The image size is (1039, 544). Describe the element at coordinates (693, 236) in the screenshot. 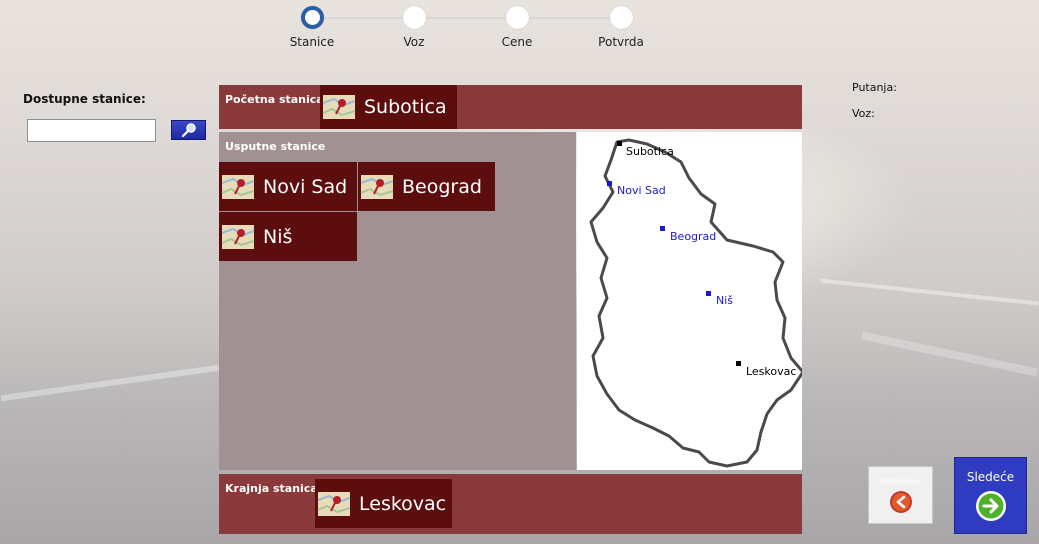

I see `map-point-label: Beograd` at that location.